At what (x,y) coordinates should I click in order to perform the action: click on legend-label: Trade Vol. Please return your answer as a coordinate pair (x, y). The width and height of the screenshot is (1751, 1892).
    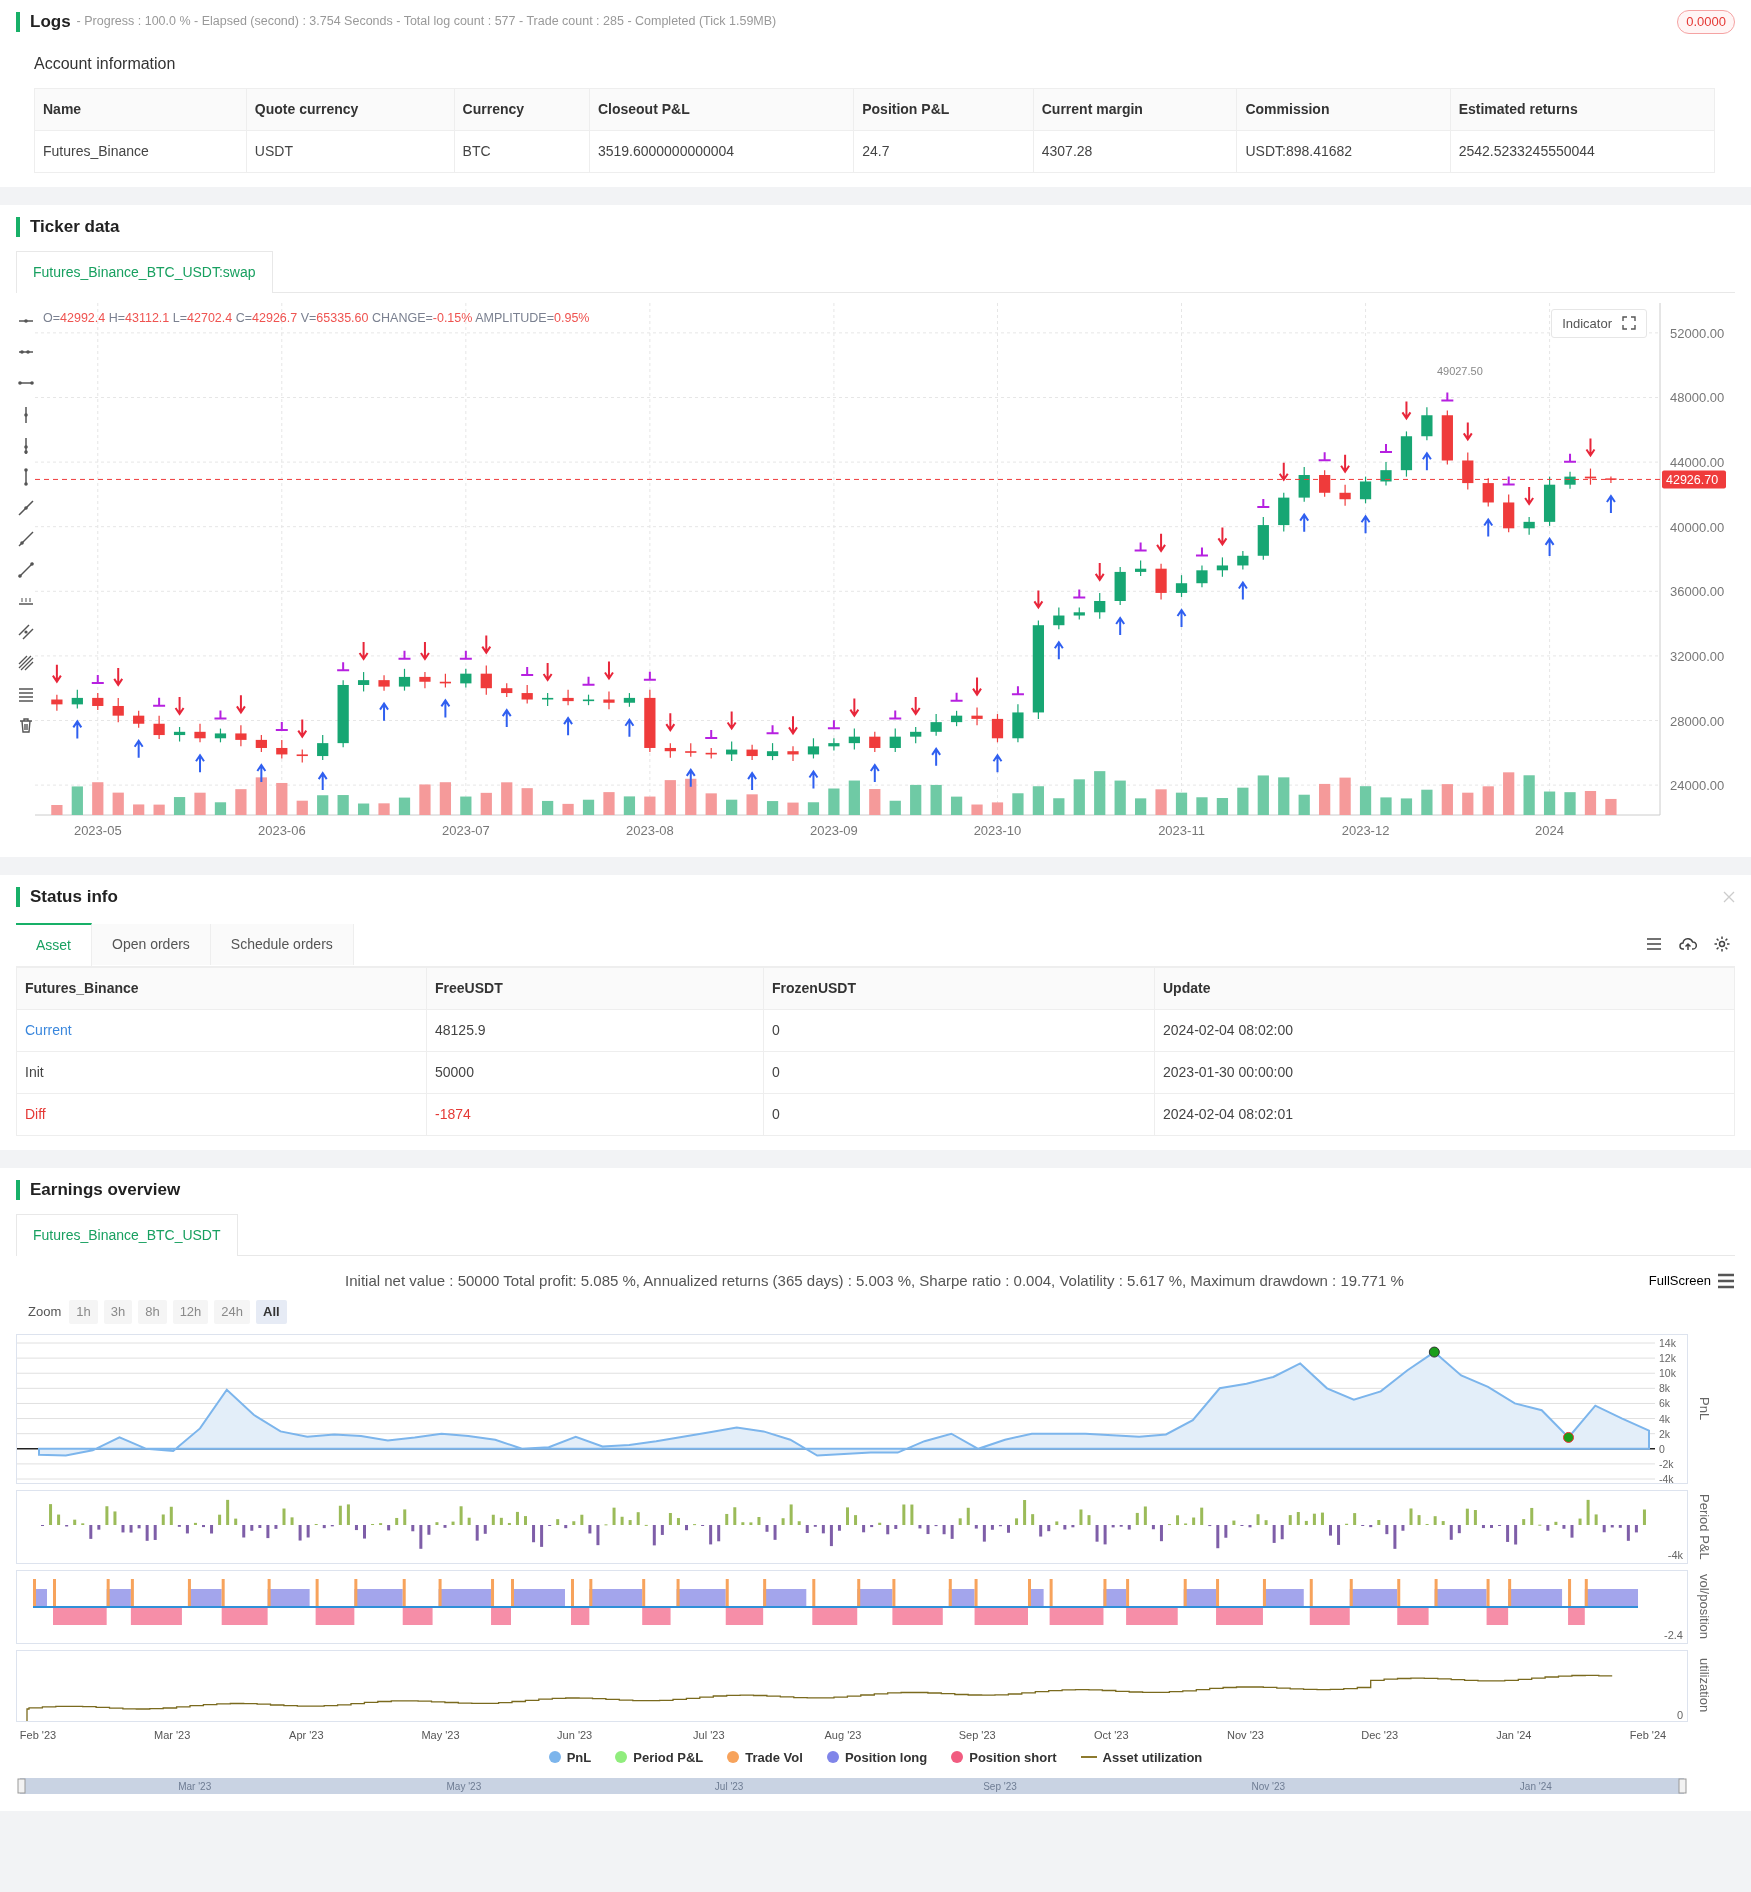
    Looking at the image, I should click on (774, 1757).